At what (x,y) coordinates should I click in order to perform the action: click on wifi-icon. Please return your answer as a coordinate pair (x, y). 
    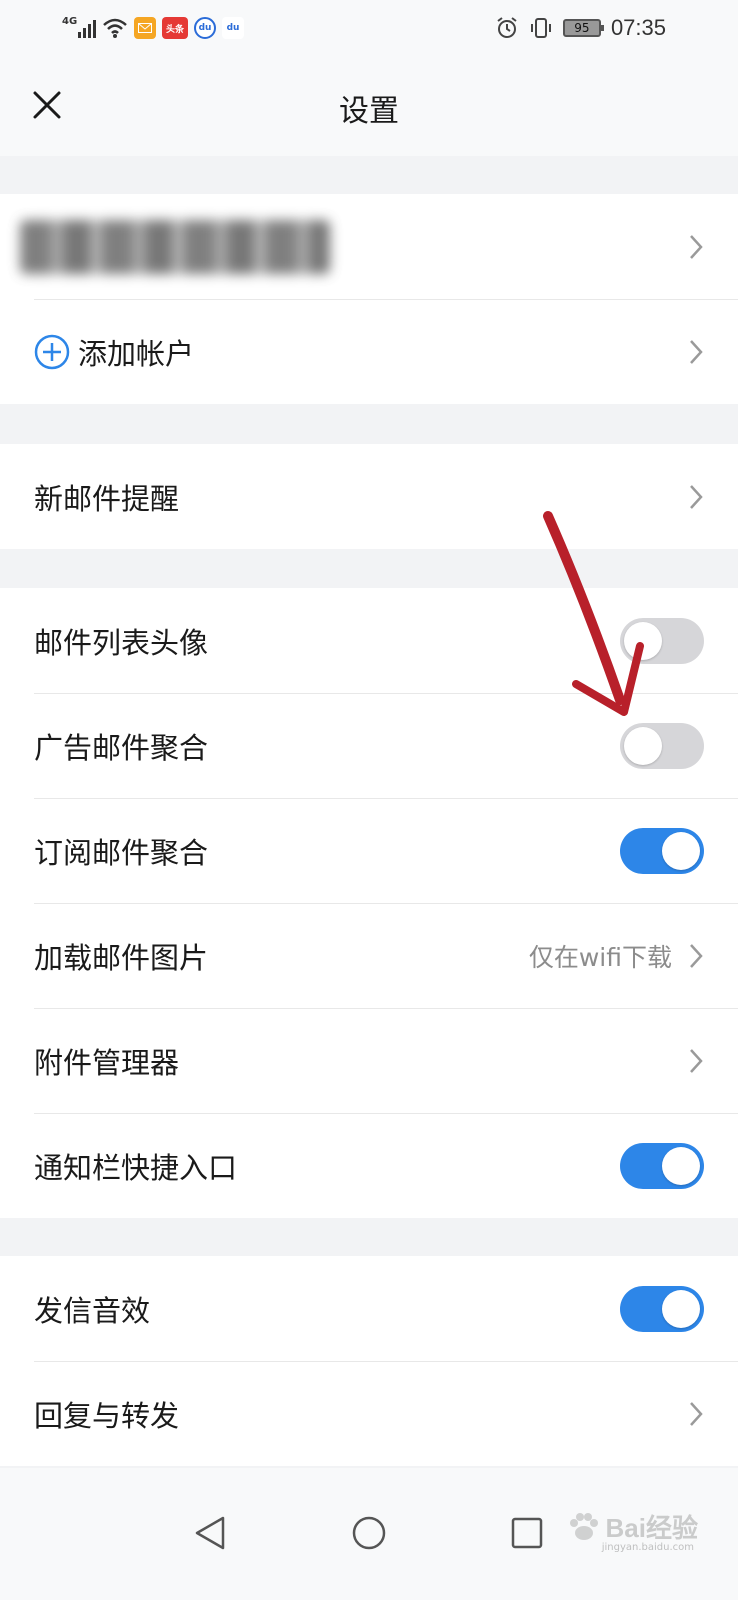
    Looking at the image, I should click on (115, 28).